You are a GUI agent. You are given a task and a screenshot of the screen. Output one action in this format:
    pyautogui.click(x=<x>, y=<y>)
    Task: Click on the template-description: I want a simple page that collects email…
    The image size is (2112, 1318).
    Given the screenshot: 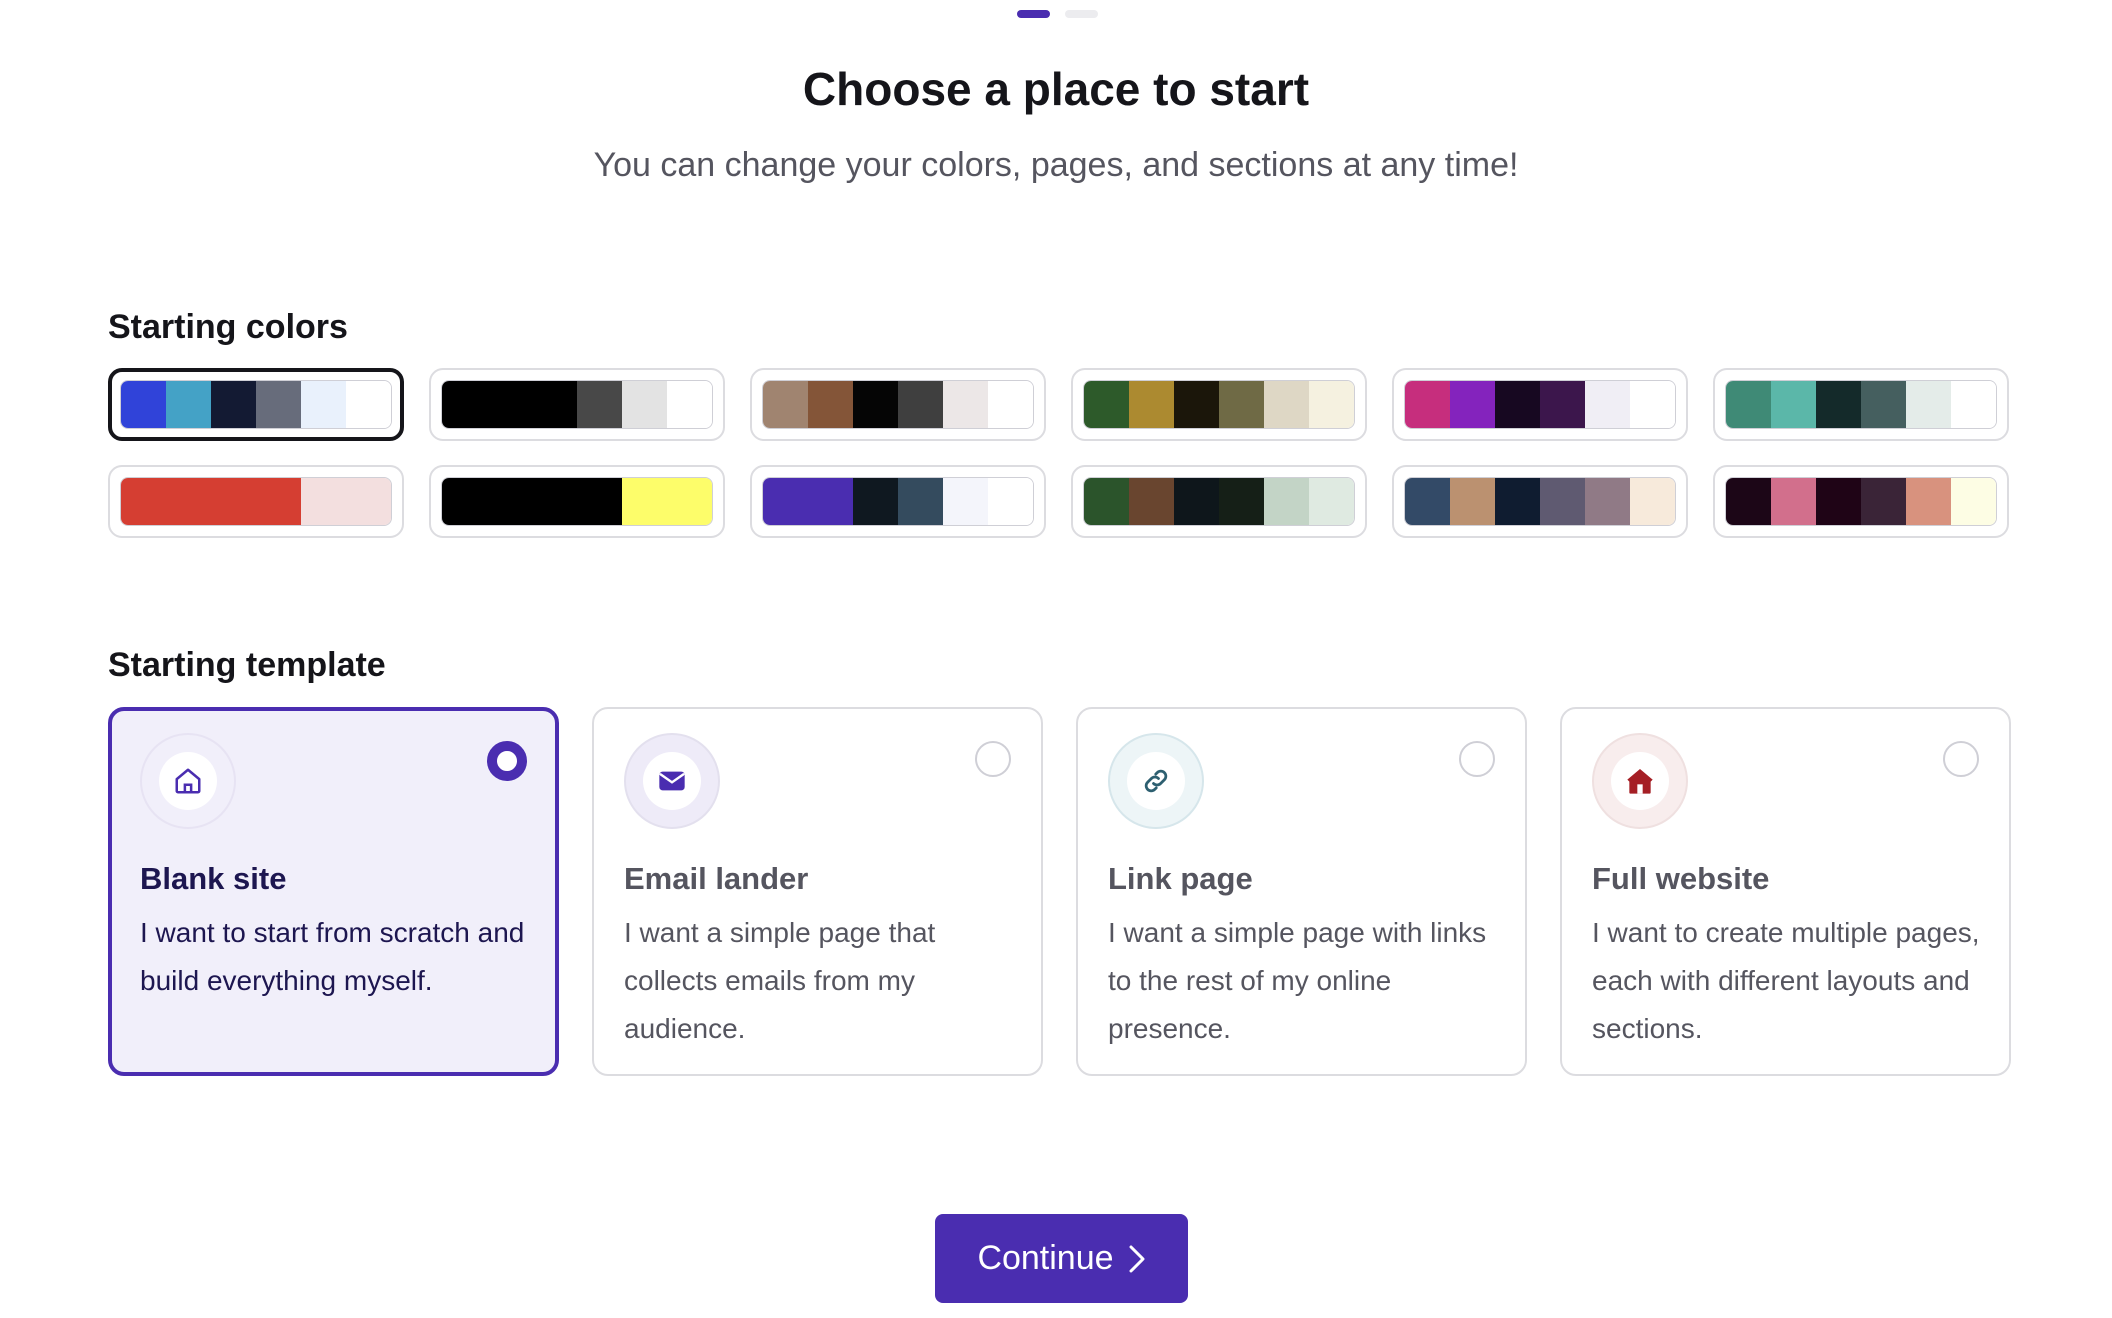 What is the action you would take?
    pyautogui.click(x=780, y=980)
    